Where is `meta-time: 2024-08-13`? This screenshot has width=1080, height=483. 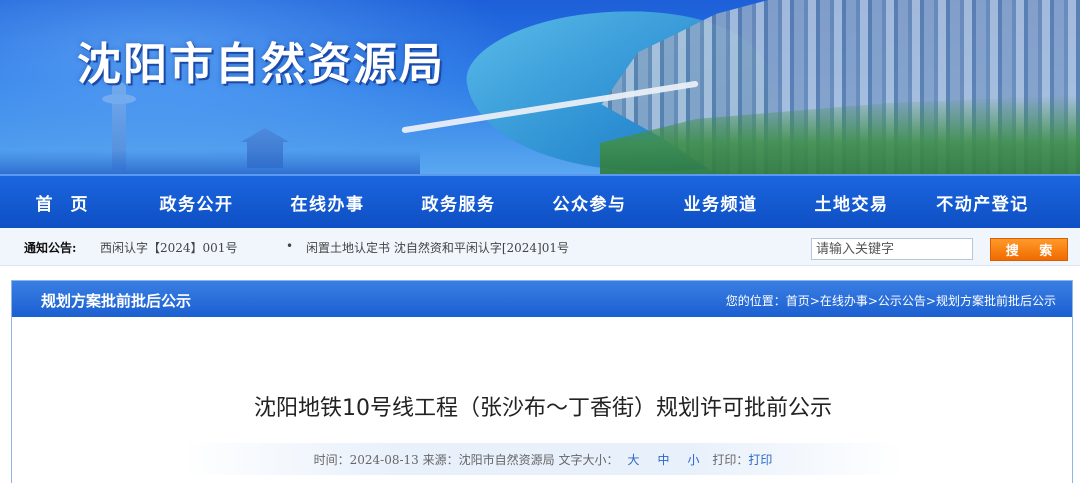
meta-time: 2024-08-13 is located at coordinates (384, 460).